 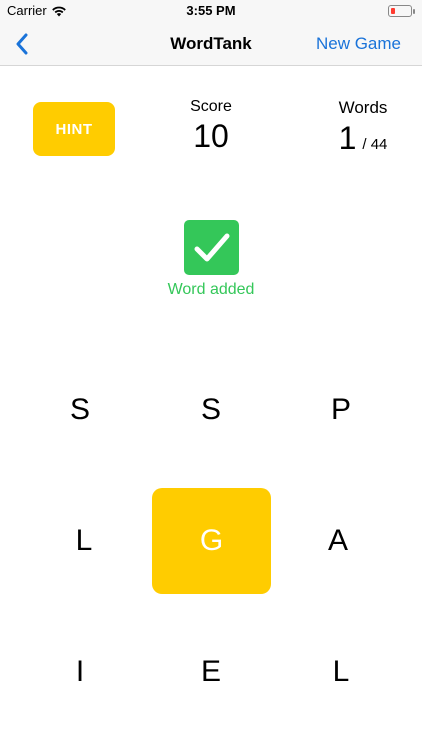 I want to click on status-bar: Carrier 3:55 PM, so click(x=211, y=11).